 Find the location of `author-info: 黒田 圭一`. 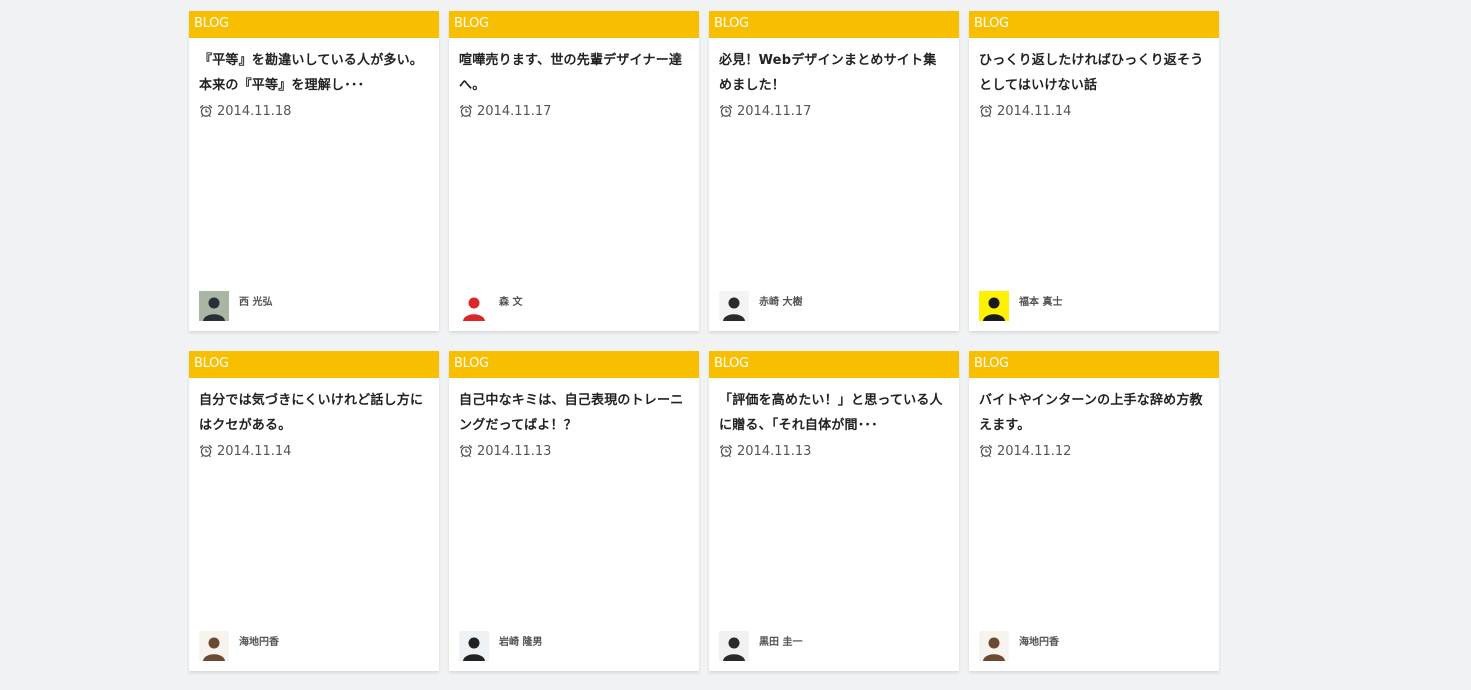

author-info: 黒田 圭一 is located at coordinates (760, 646).